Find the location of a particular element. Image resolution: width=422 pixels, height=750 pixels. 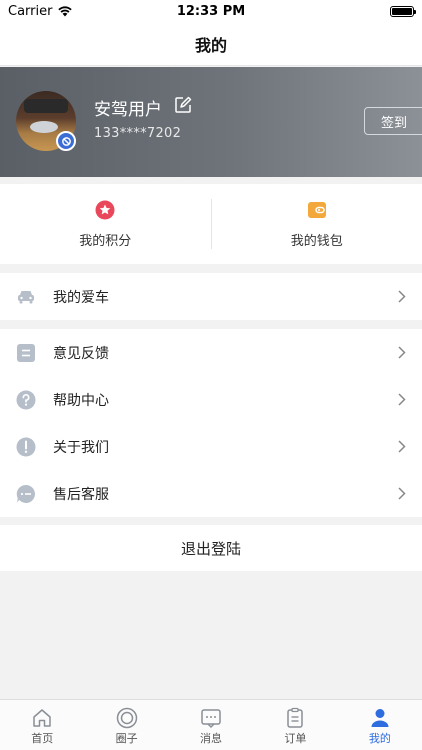

star-badge-icon is located at coordinates (105, 209).